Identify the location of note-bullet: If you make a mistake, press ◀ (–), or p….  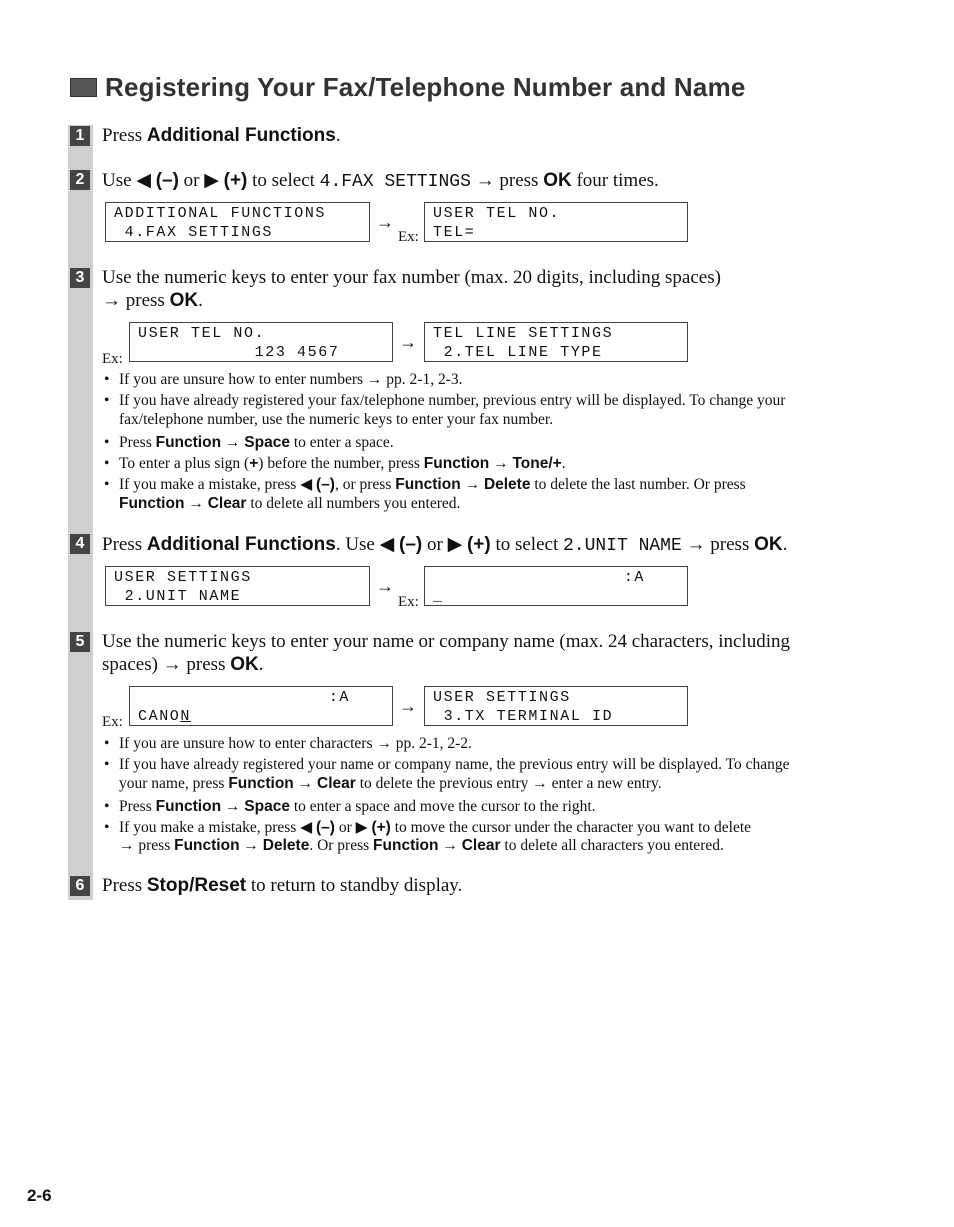
(425, 484).